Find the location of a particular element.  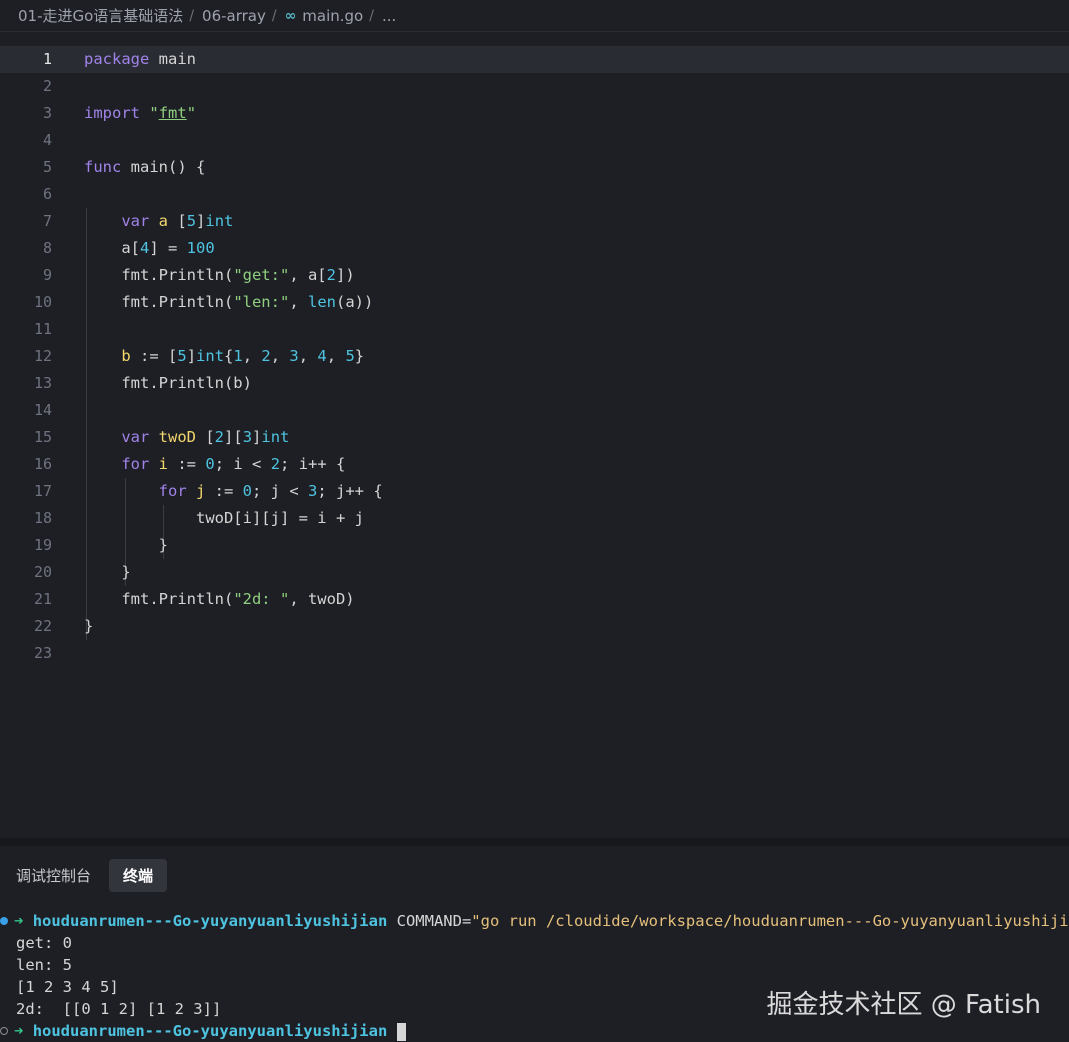

tab-debug-console: 调试控制台 is located at coordinates (53, 875).